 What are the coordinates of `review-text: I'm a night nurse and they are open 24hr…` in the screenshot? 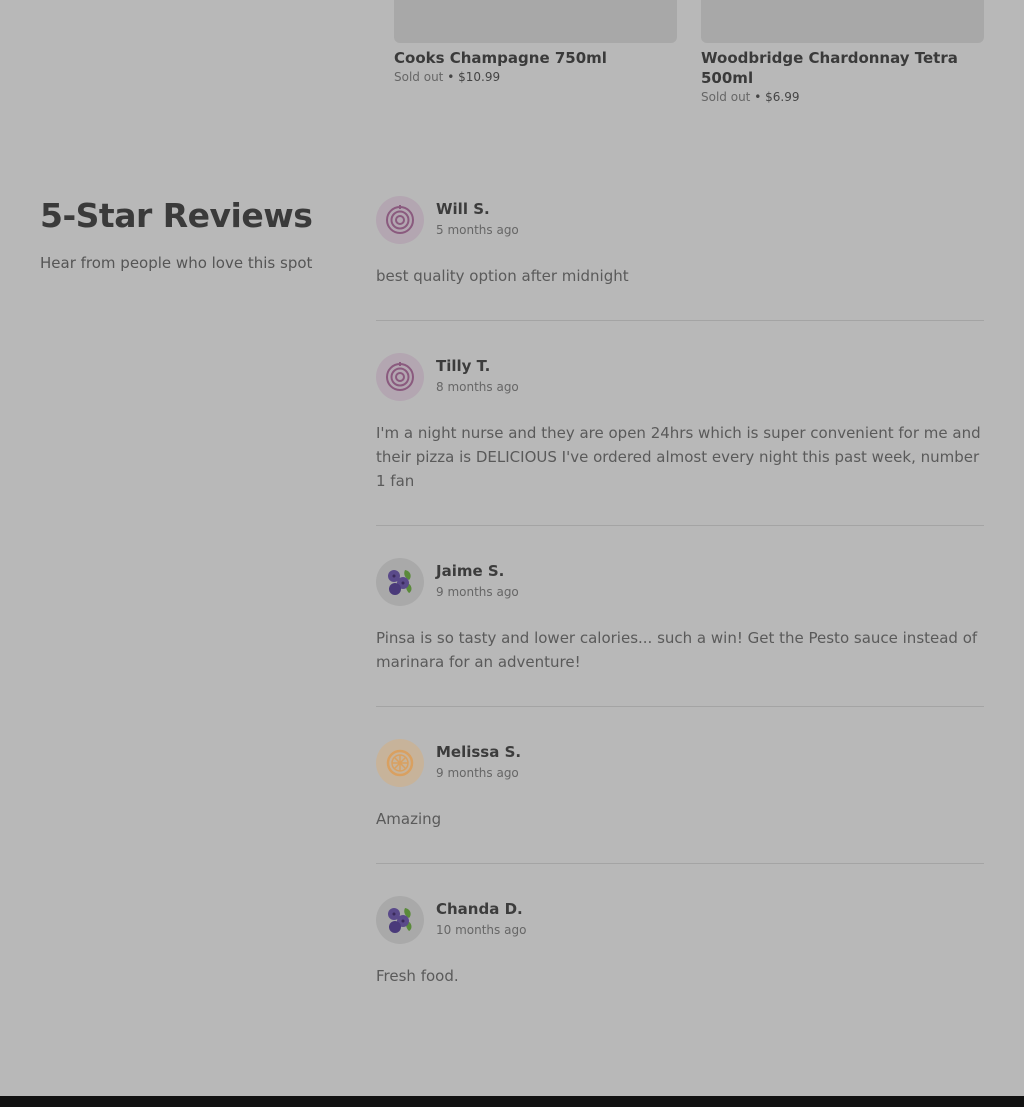 It's located at (678, 457).